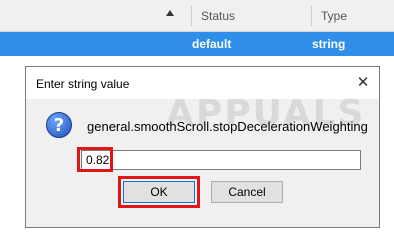 This screenshot has height=240, width=394. I want to click on ok-button: OK, so click(159, 192).